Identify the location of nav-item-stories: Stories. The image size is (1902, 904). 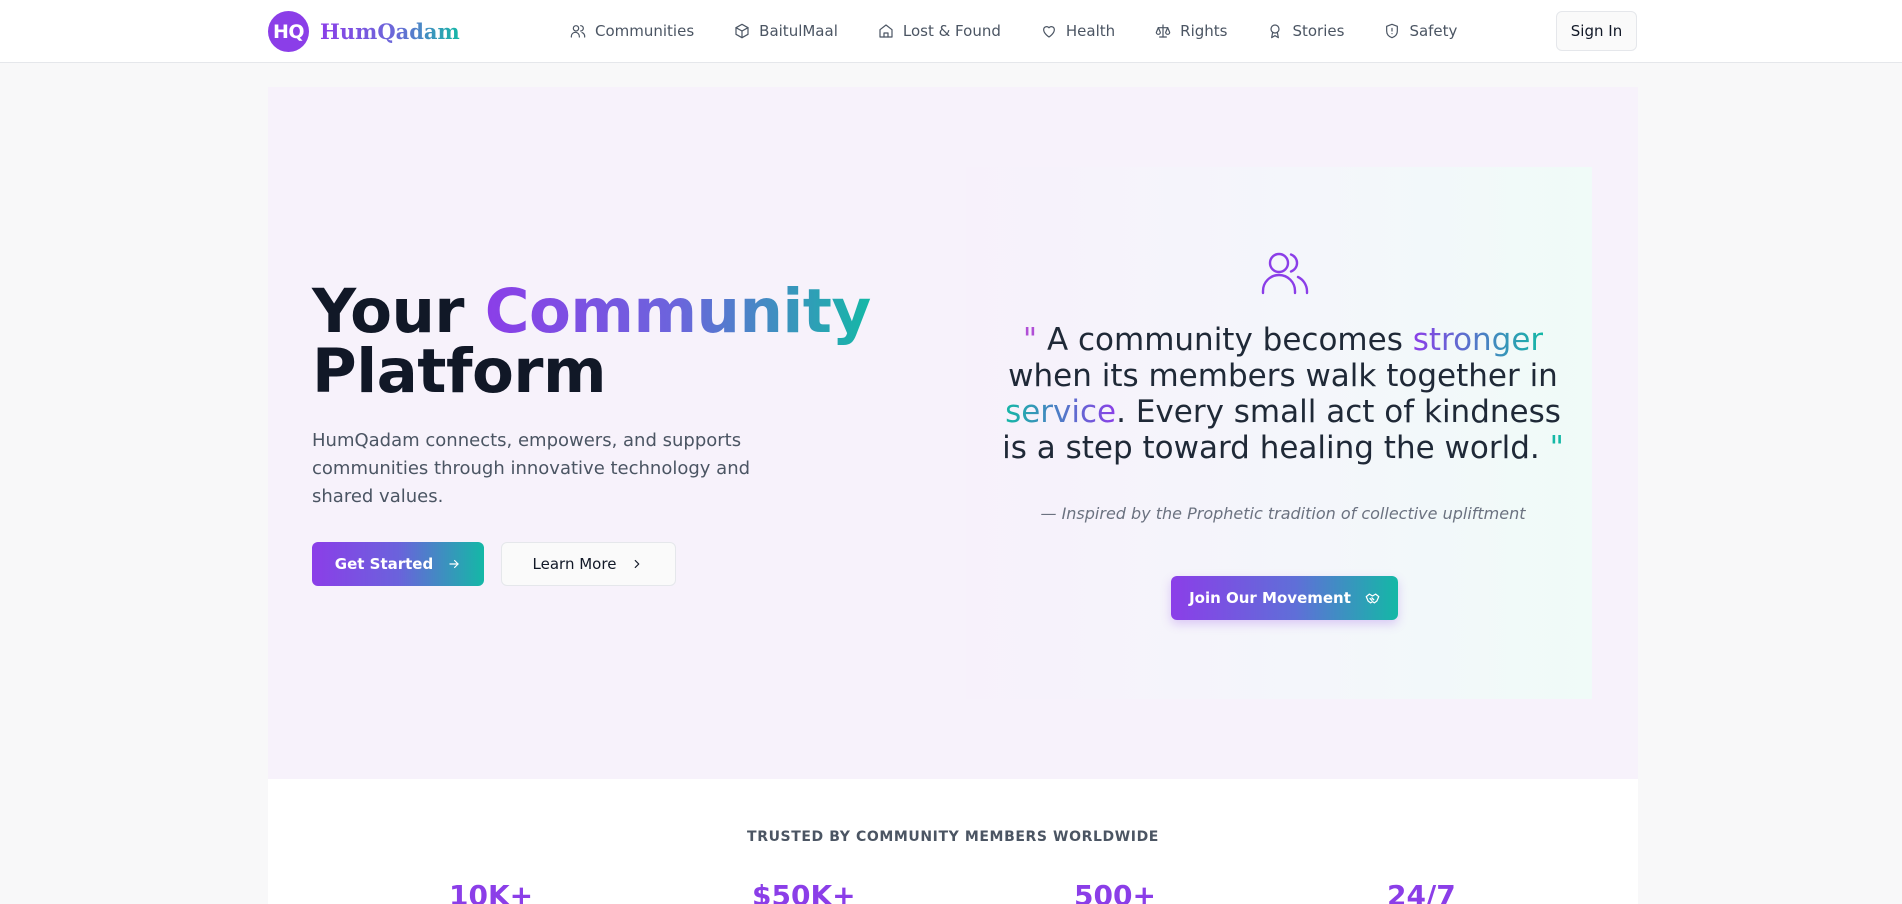
(1305, 31).